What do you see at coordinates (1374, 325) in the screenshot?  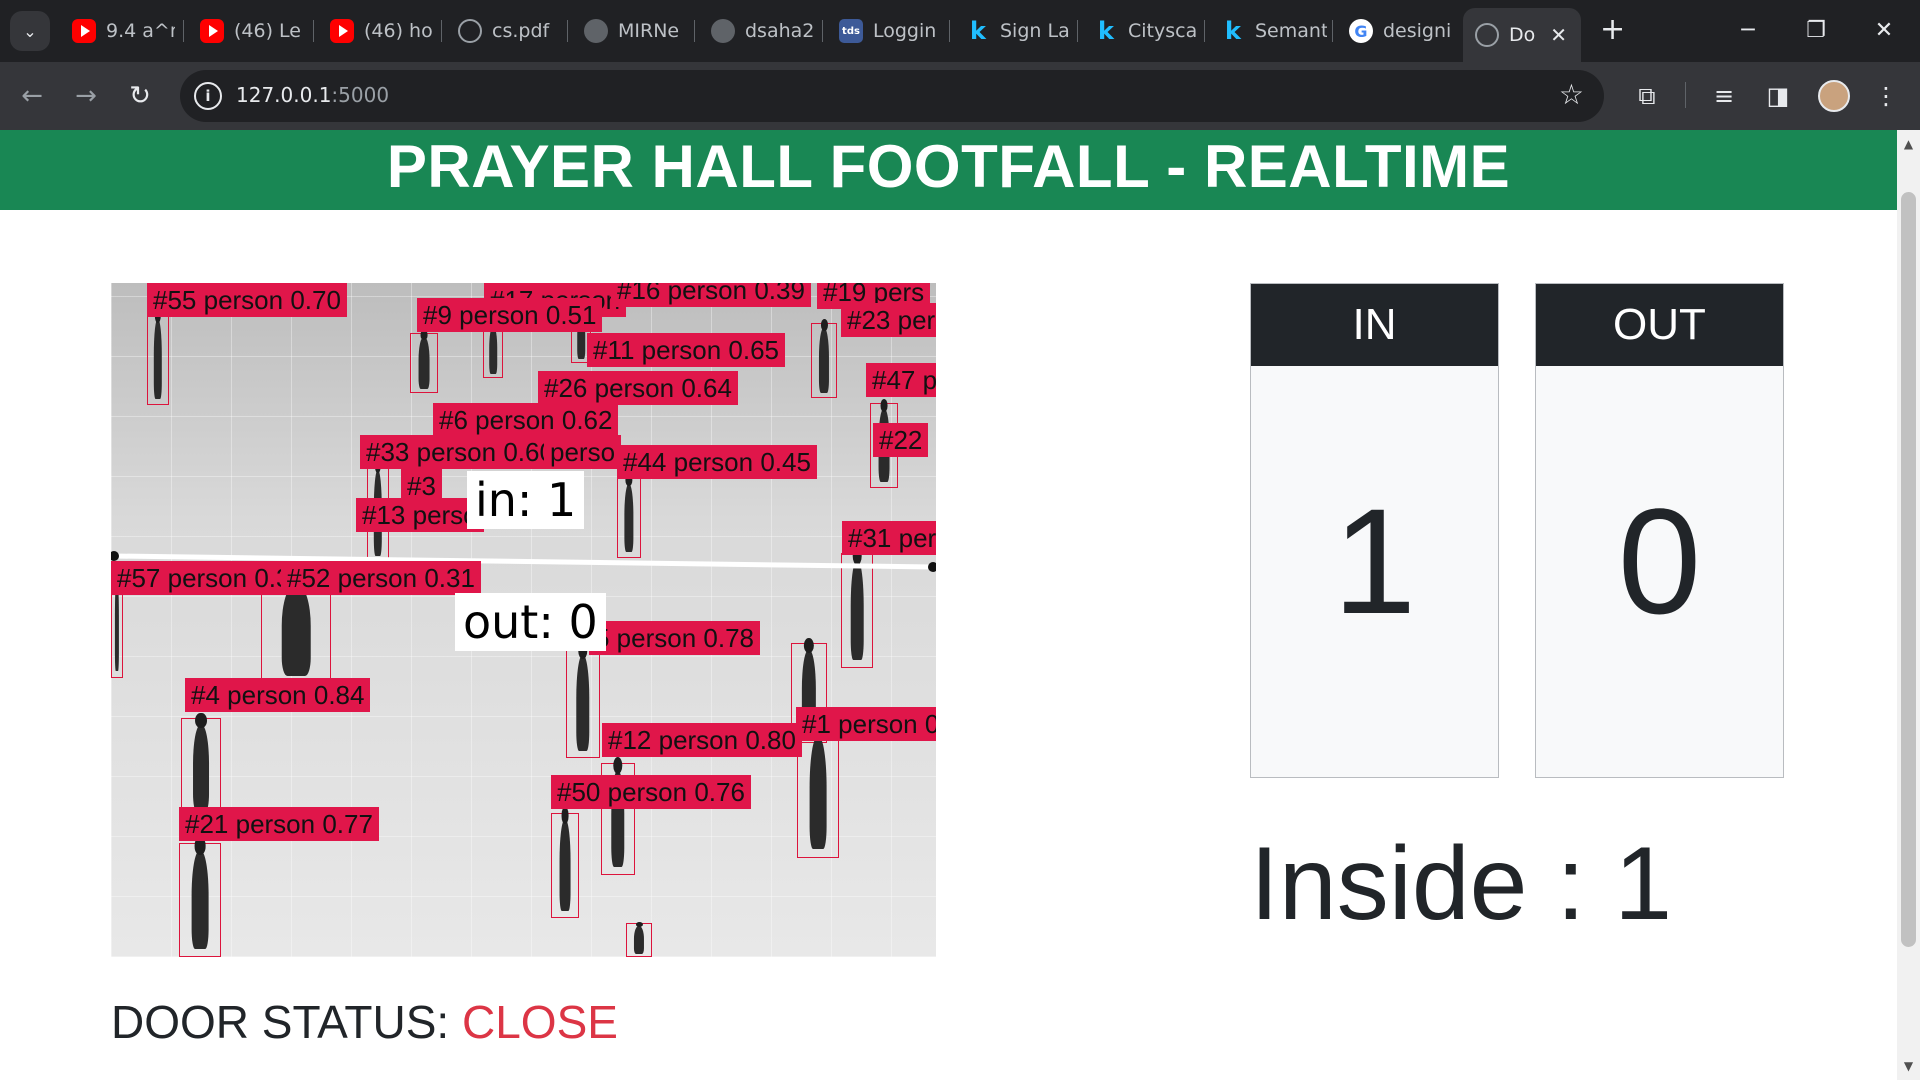 I see `in-counter-label: IN` at bounding box center [1374, 325].